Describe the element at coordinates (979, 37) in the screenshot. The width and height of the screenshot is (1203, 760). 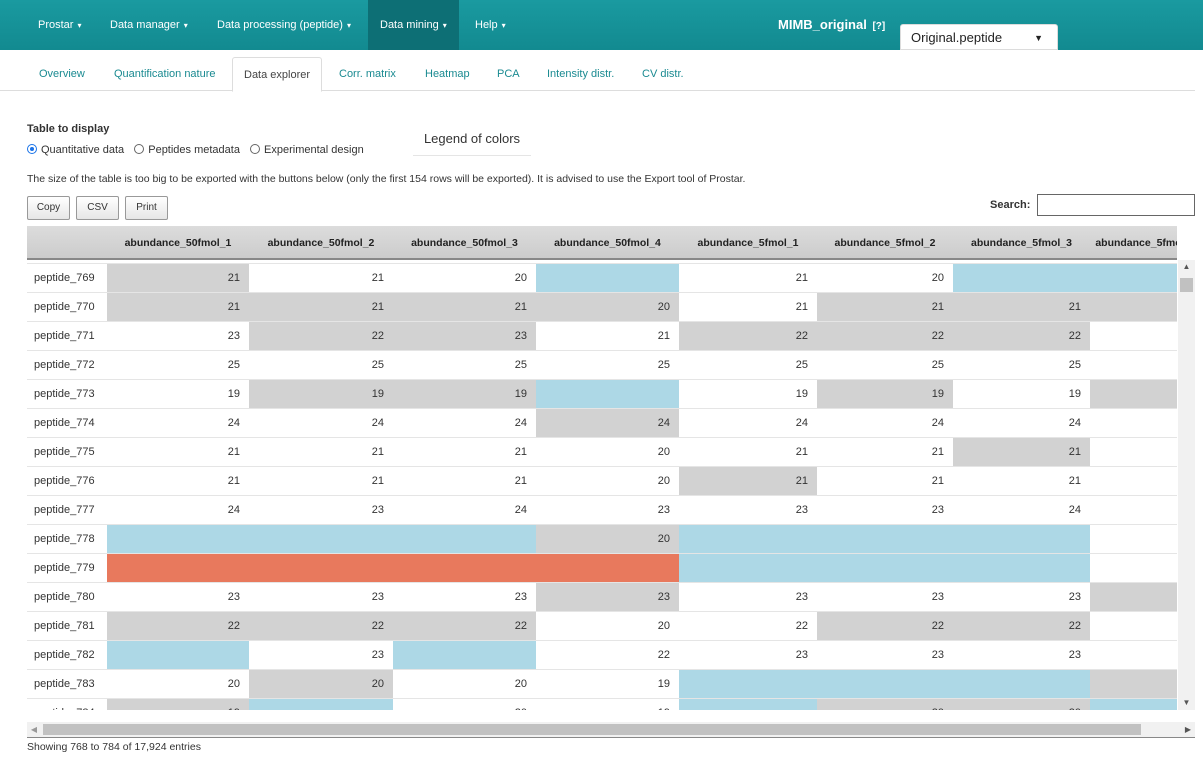
I see `dataset-select: Original.peptide ▼` at that location.